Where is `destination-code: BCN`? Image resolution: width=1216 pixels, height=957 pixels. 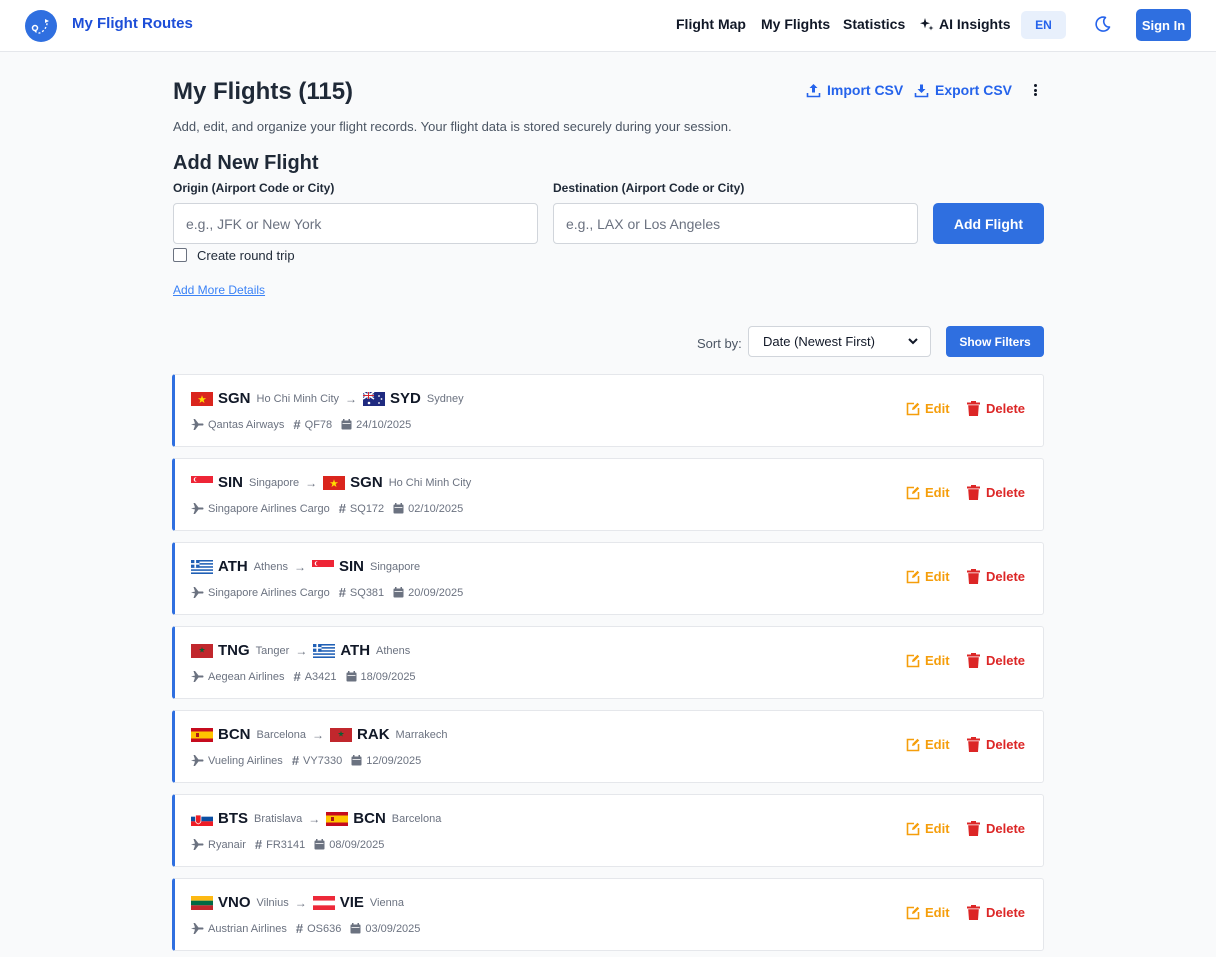
destination-code: BCN is located at coordinates (369, 818).